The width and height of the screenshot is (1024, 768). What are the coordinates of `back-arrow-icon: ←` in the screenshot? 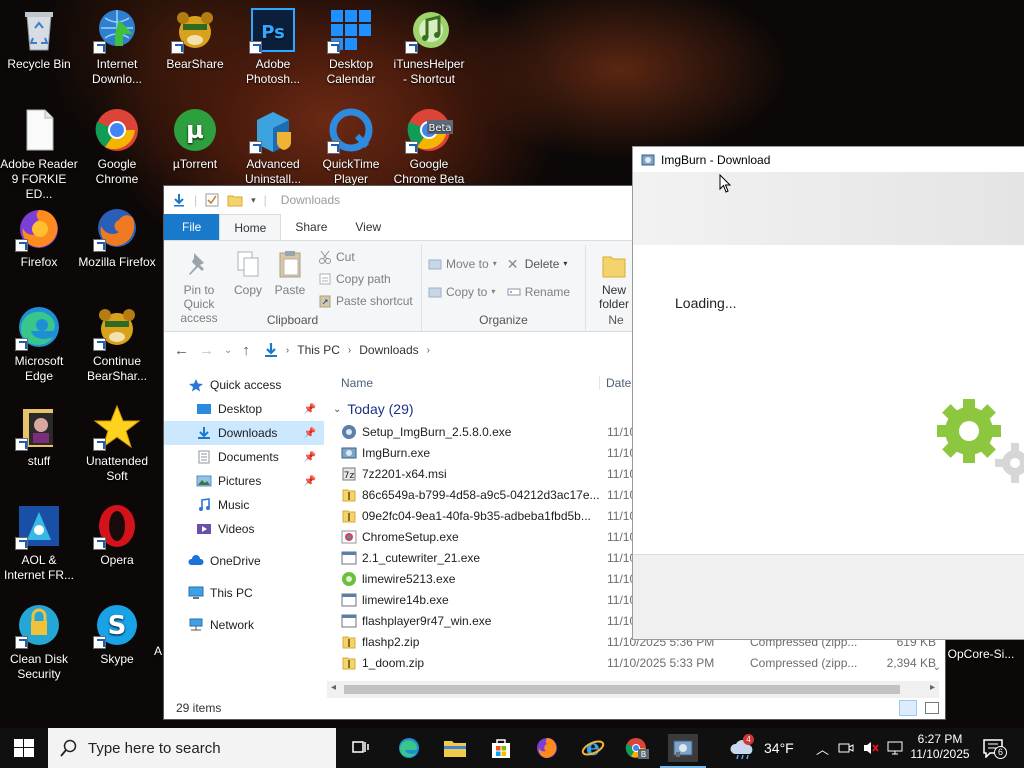 It's located at (181, 350).